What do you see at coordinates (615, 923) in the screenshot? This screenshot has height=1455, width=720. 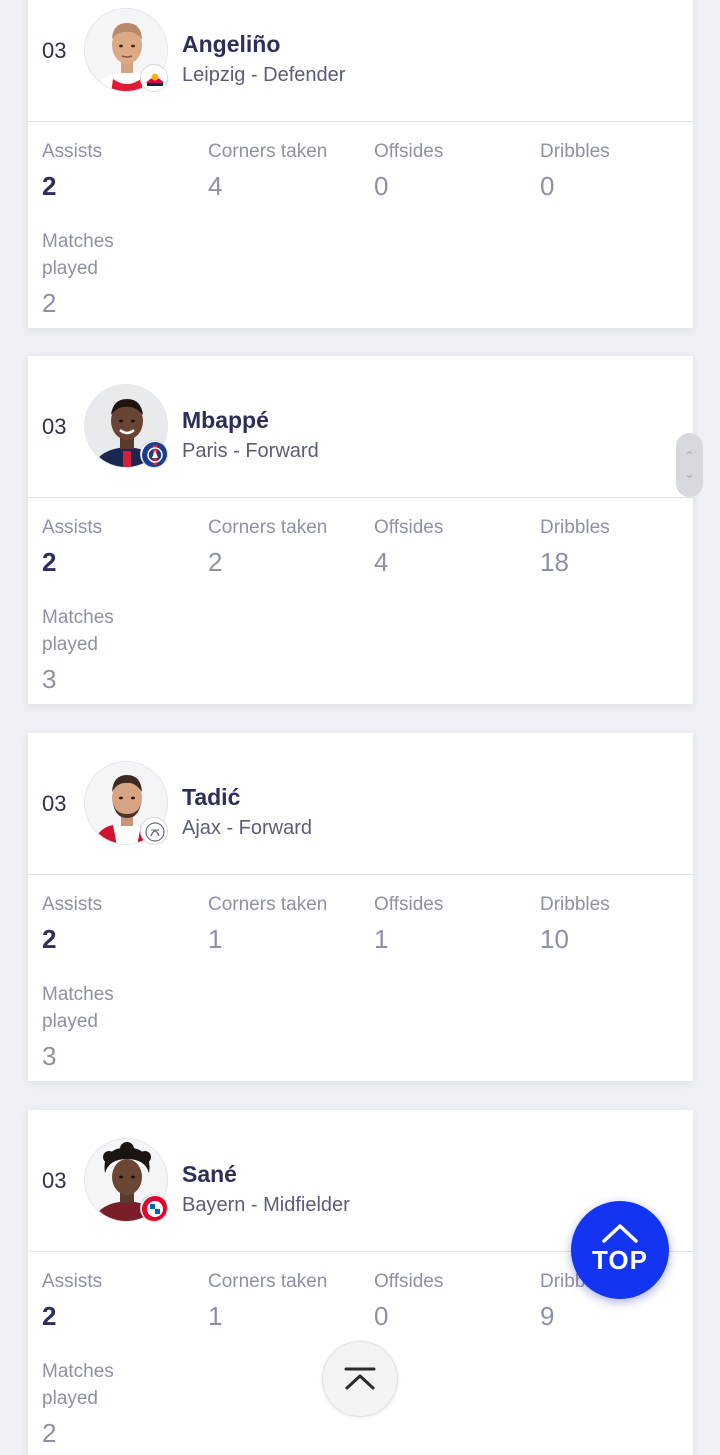 I see `stat-dribbles: Dribbles 10` at bounding box center [615, 923].